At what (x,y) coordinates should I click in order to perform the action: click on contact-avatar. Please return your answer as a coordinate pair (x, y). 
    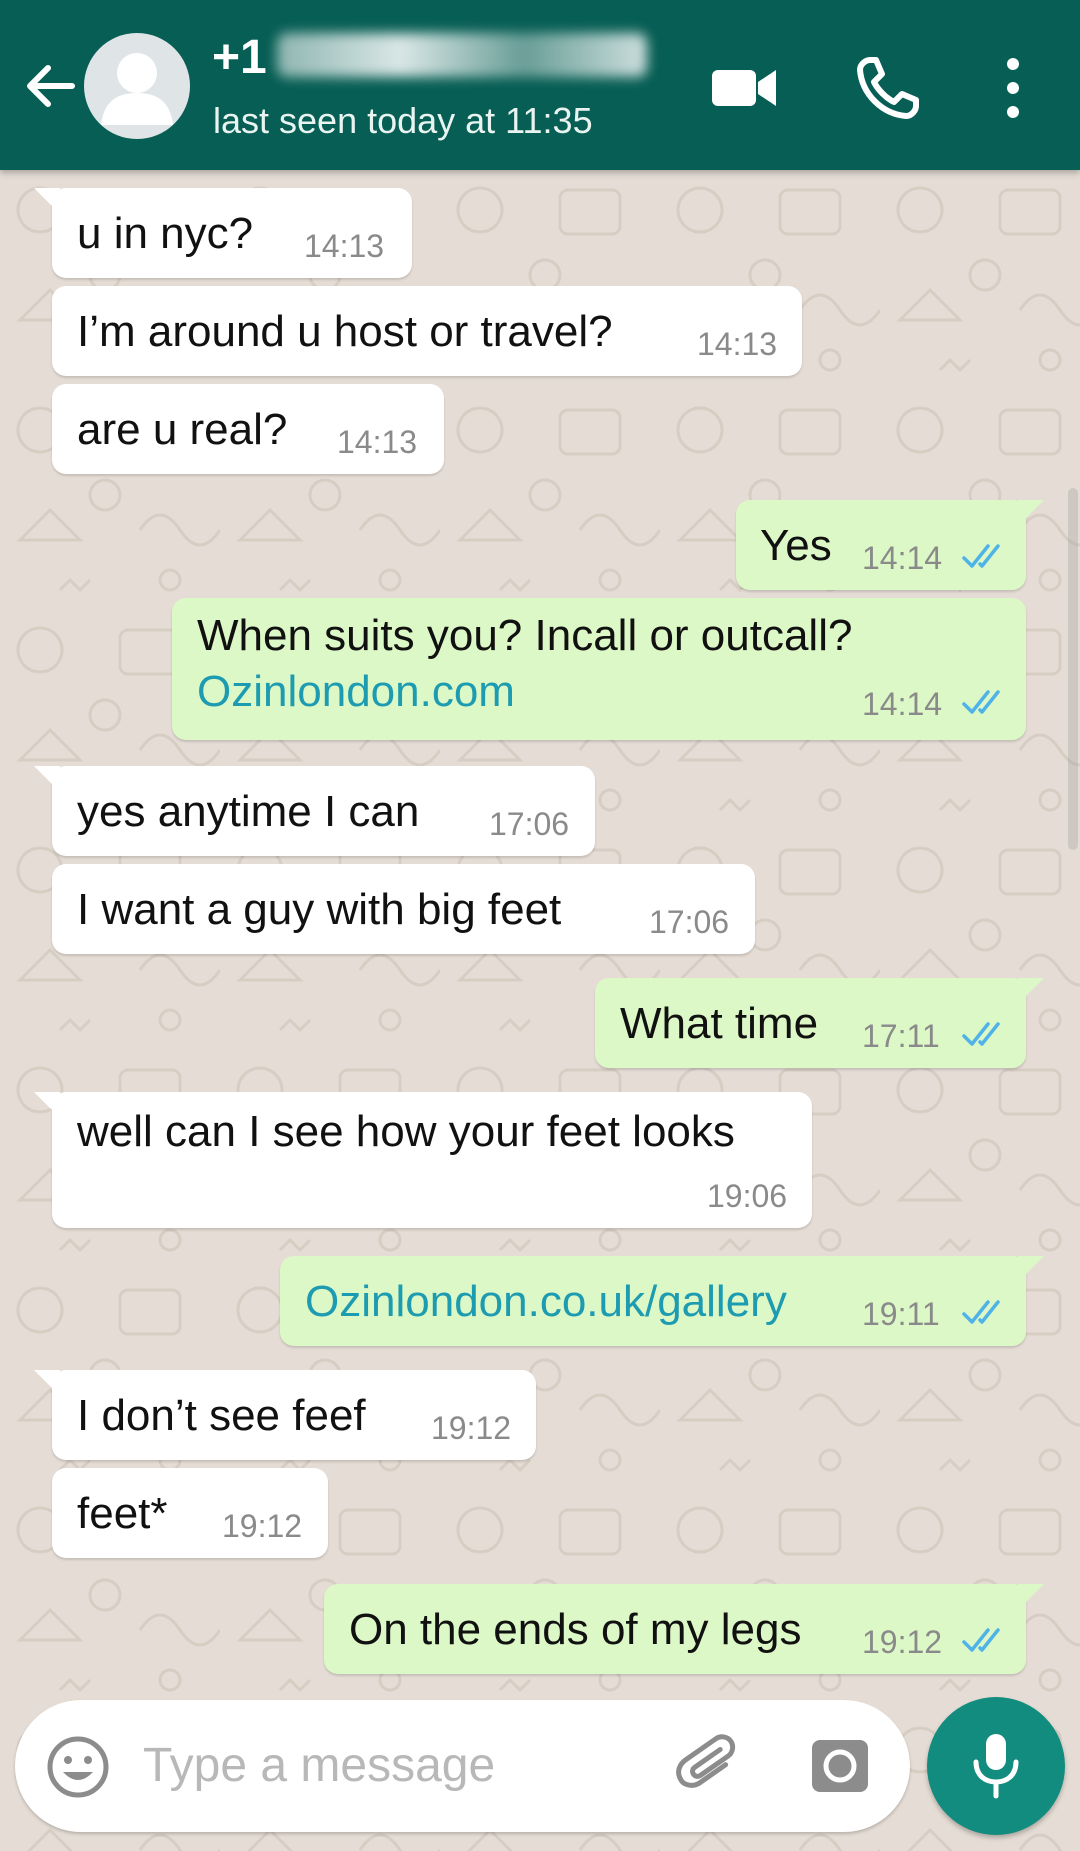
    Looking at the image, I should click on (137, 86).